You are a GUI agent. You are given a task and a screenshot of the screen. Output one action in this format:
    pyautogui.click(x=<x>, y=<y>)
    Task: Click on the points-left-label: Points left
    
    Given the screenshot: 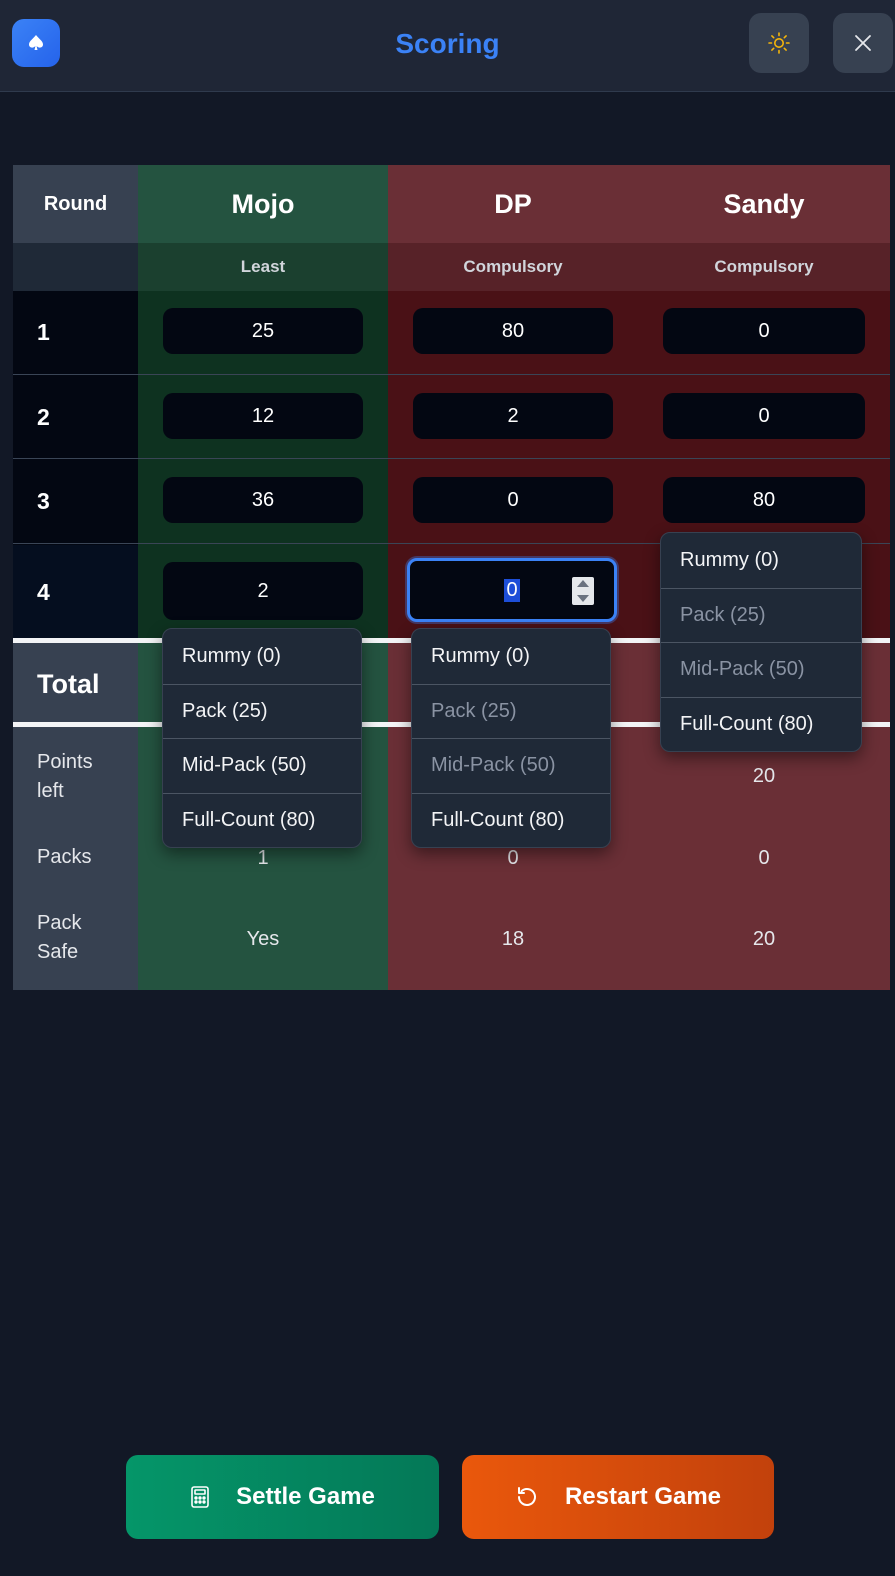 What is the action you would take?
    pyautogui.click(x=65, y=776)
    